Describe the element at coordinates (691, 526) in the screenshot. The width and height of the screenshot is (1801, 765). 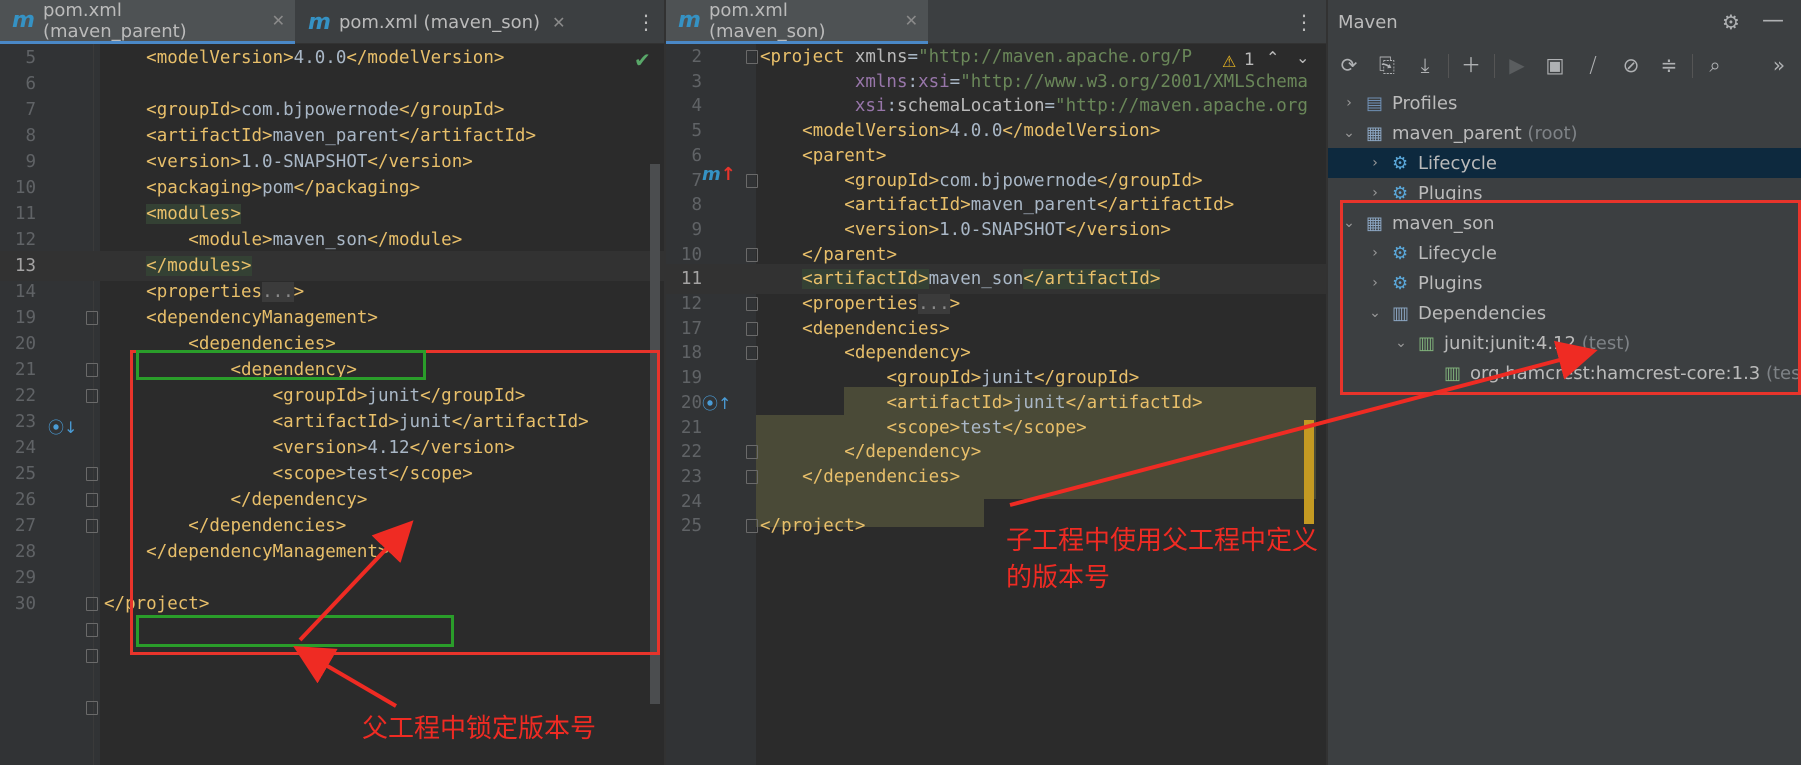
I see `line-number: 25` at that location.